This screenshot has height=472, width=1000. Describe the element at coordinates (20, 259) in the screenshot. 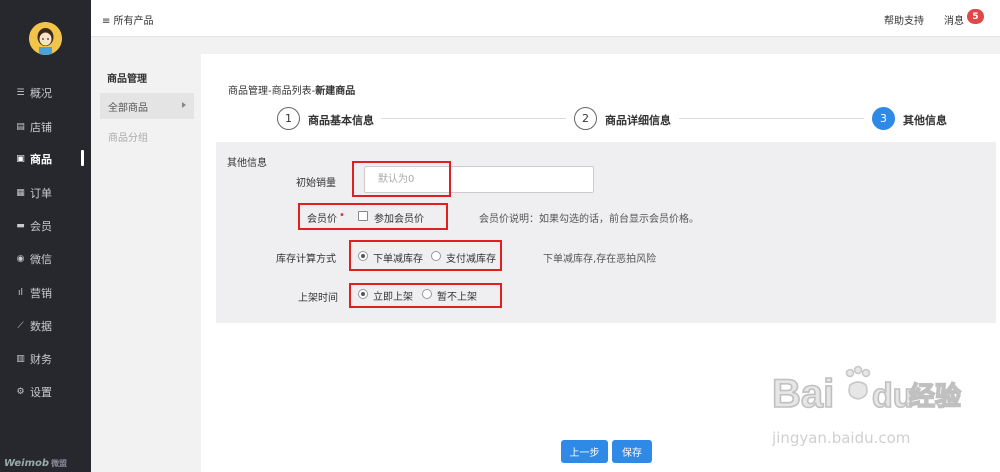

I see `wechat-icon: ◉` at that location.